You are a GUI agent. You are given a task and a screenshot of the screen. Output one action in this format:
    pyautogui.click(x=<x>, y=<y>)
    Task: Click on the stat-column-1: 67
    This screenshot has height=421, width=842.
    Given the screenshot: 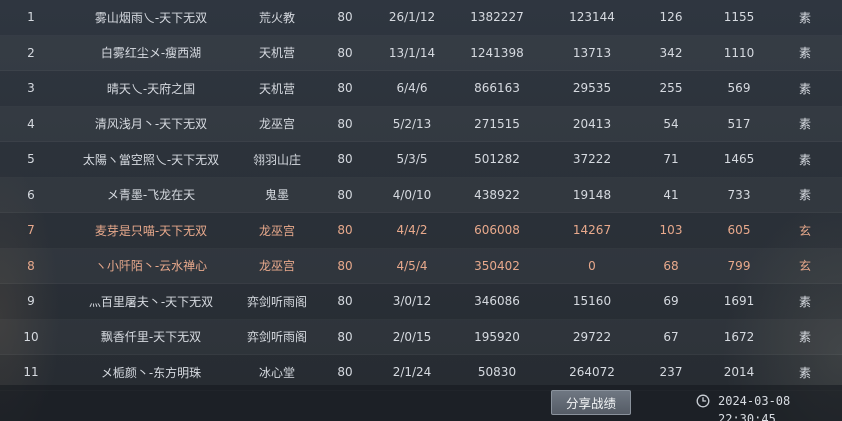 What is the action you would take?
    pyautogui.click(x=671, y=336)
    